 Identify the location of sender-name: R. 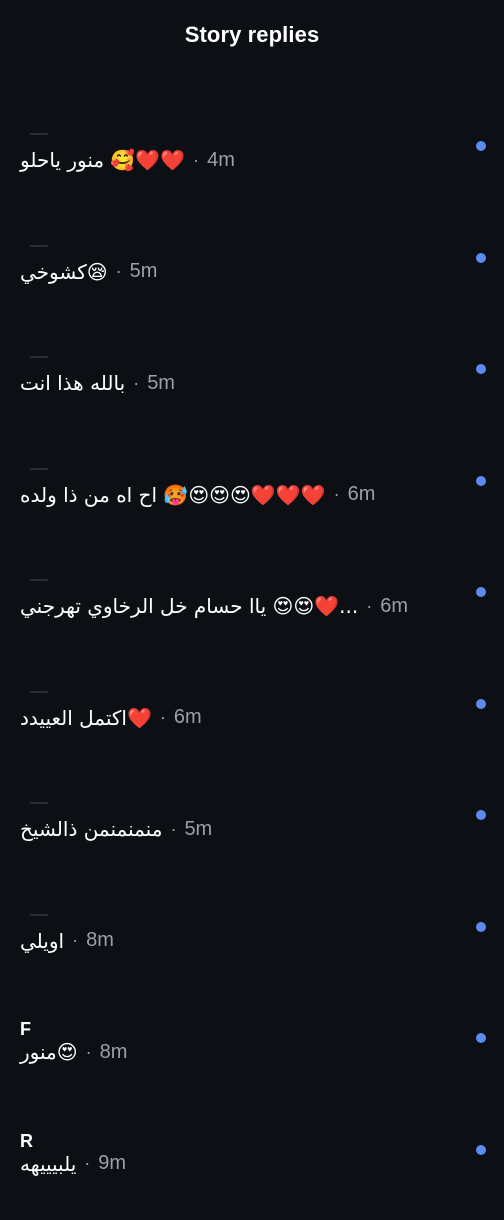
(26, 1141).